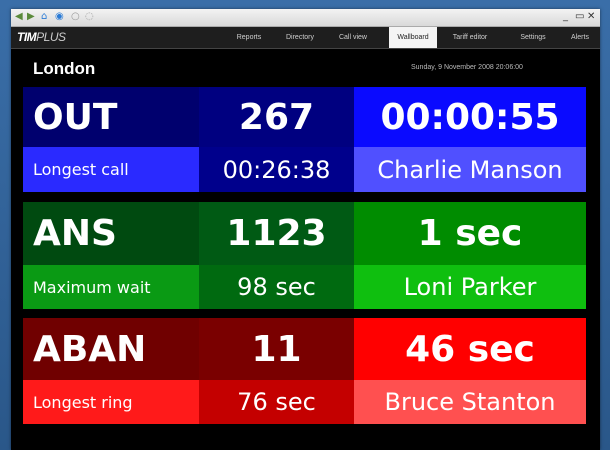  I want to click on panel-out-person: Charlie Manson, so click(470, 169).